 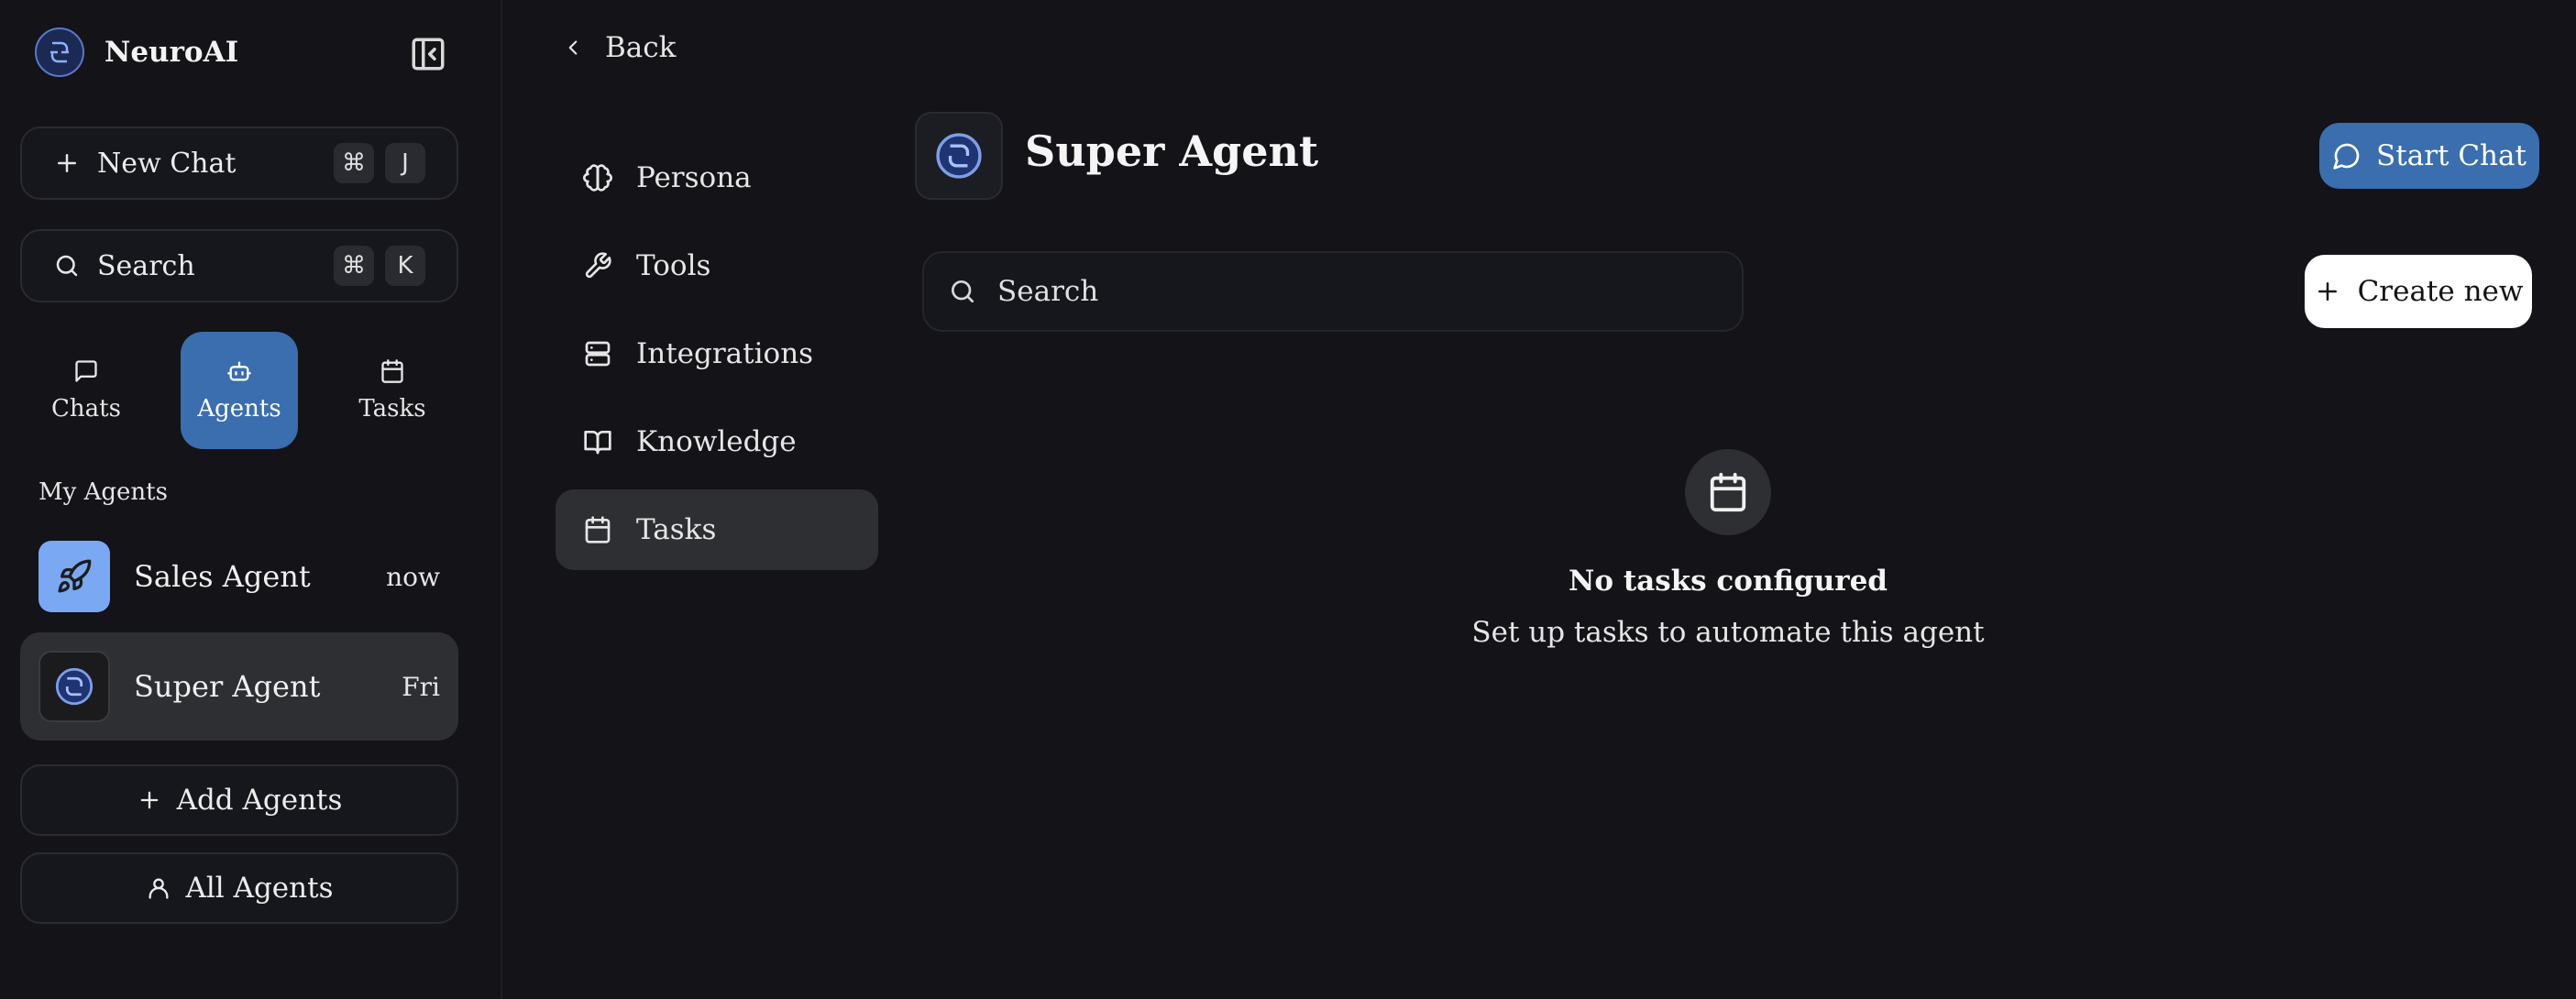 I want to click on nav-item-integrations: Integrations, so click(x=717, y=353).